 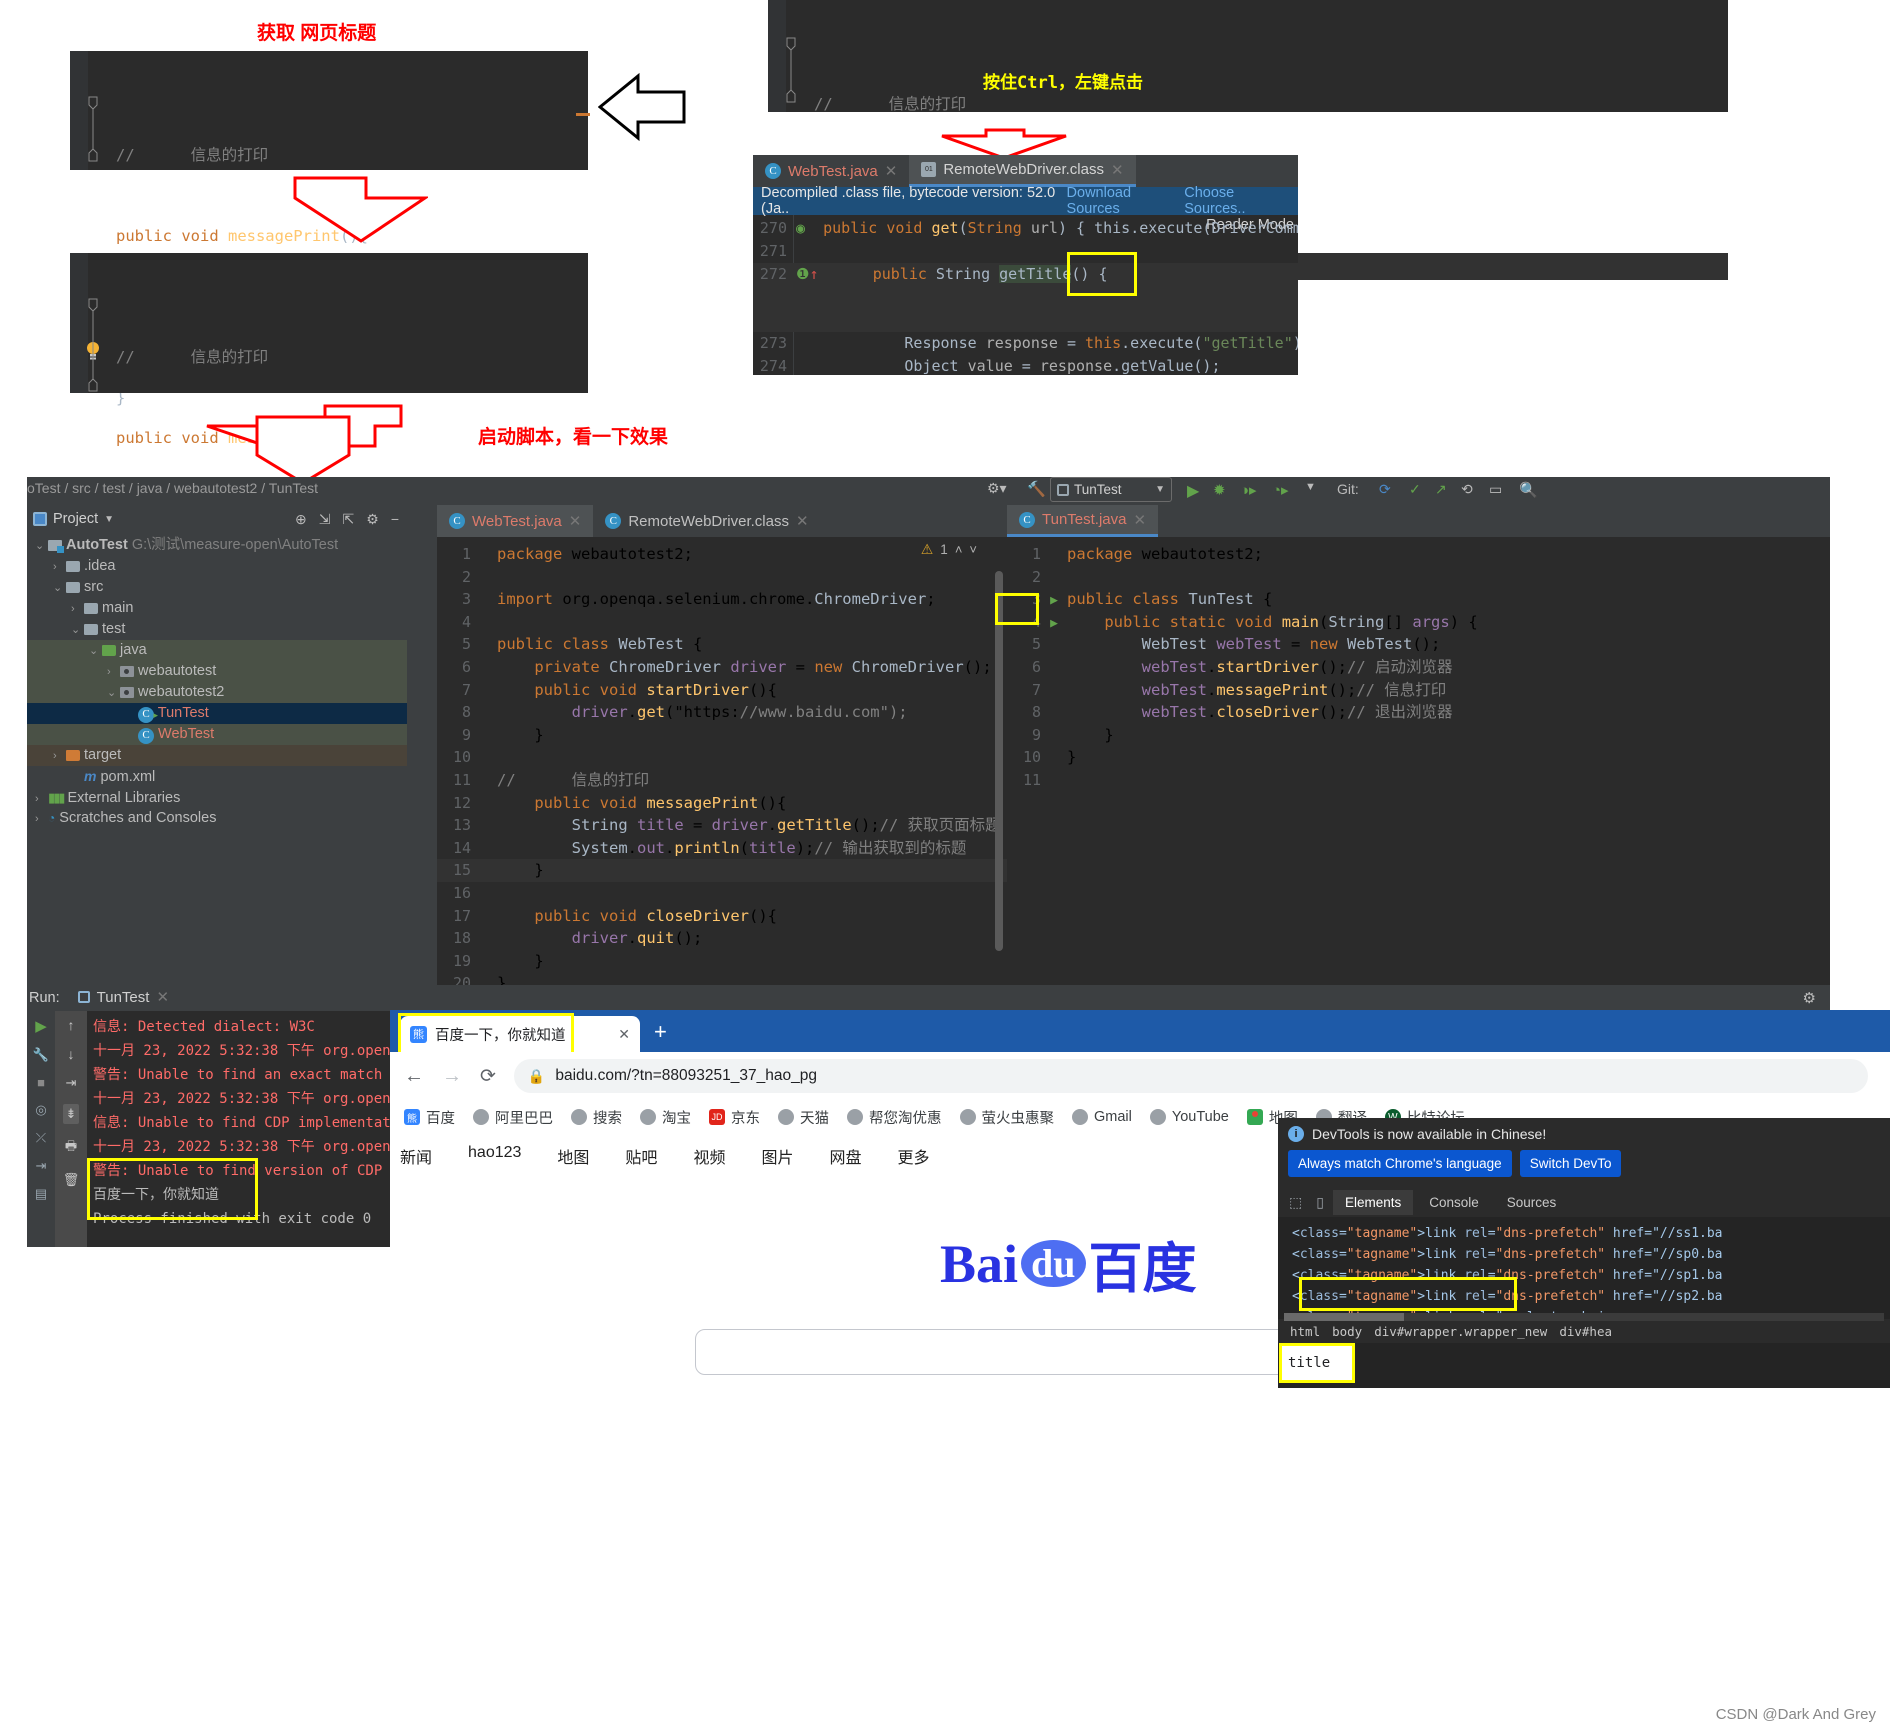 I want to click on always-match-language-button: Always match Chrome's language, so click(x=1400, y=1163).